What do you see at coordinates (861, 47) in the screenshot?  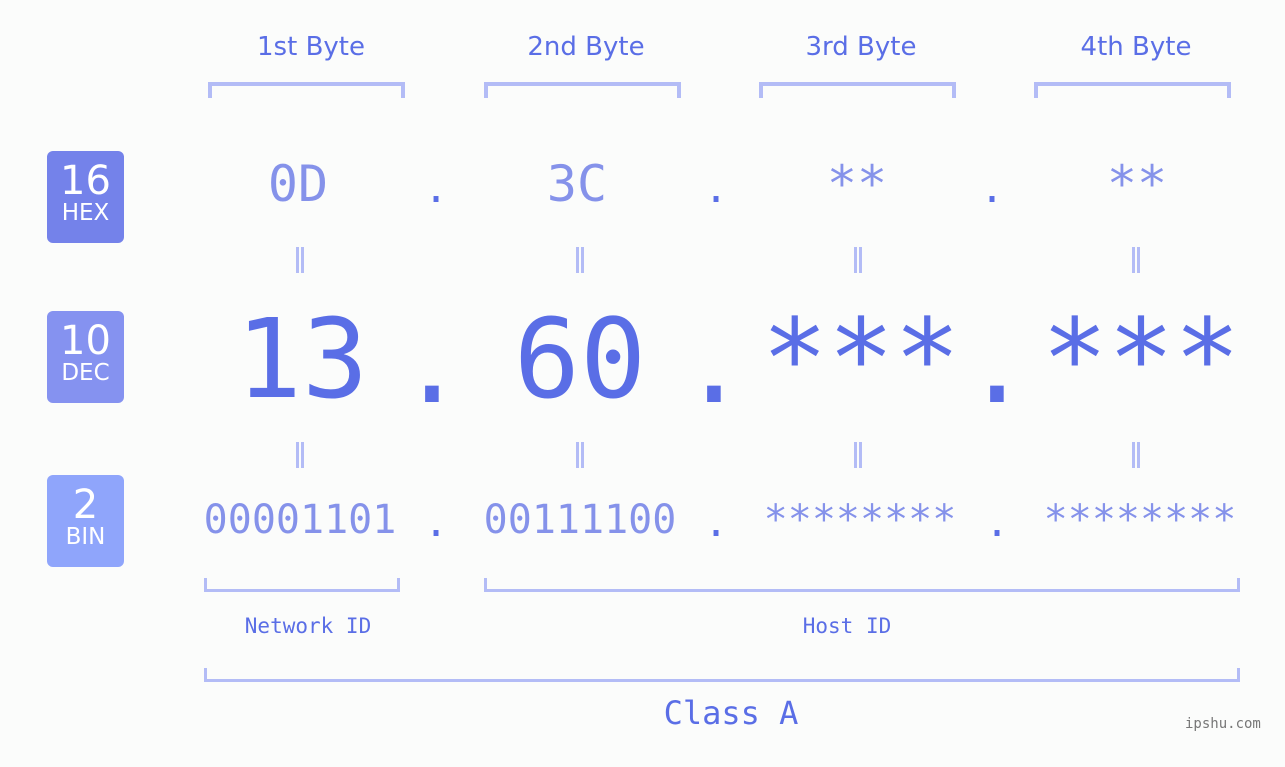 I see `byte-header-3: 3rd Byte` at bounding box center [861, 47].